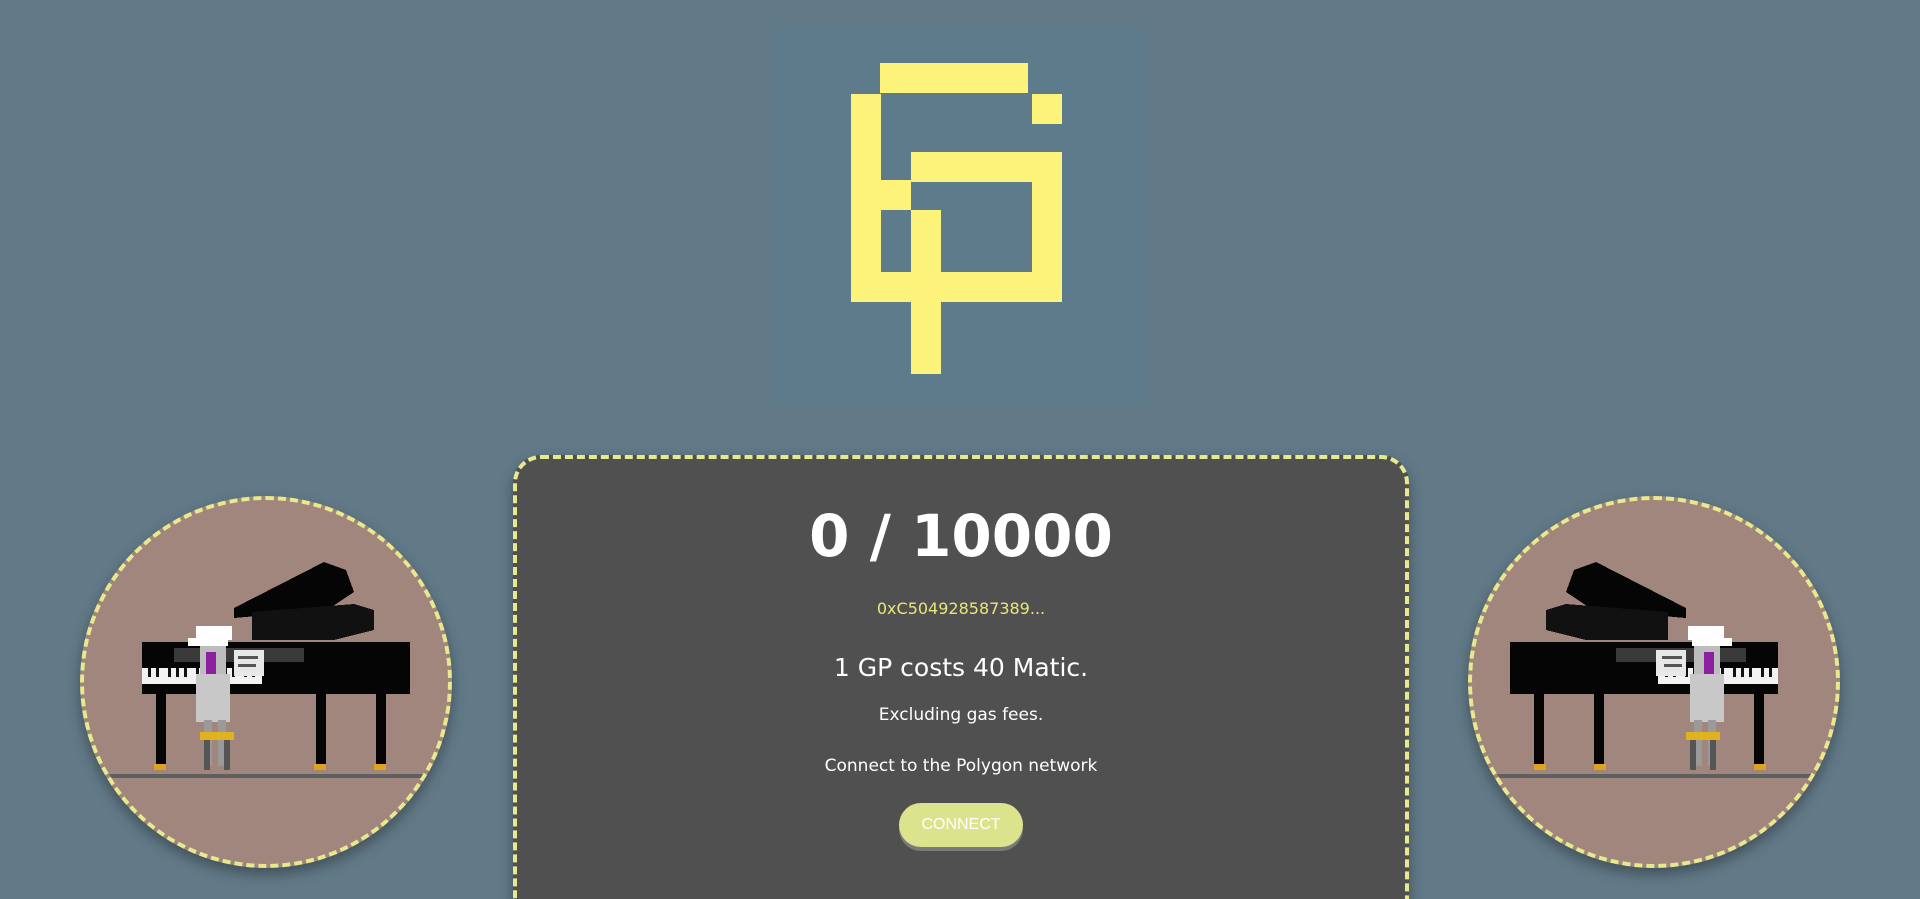 This screenshot has width=1920, height=899. I want to click on mint-counter: 0 / 10000, so click(961, 536).